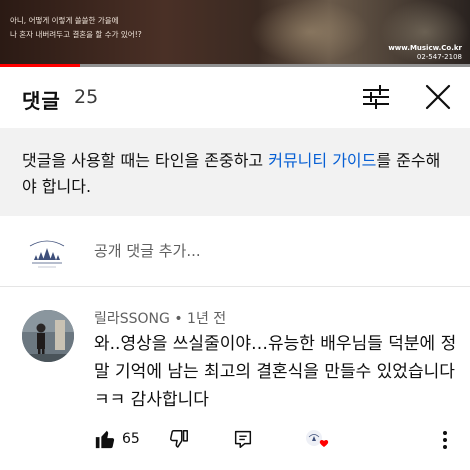  I want to click on comments-title: 댓글, so click(41, 101).